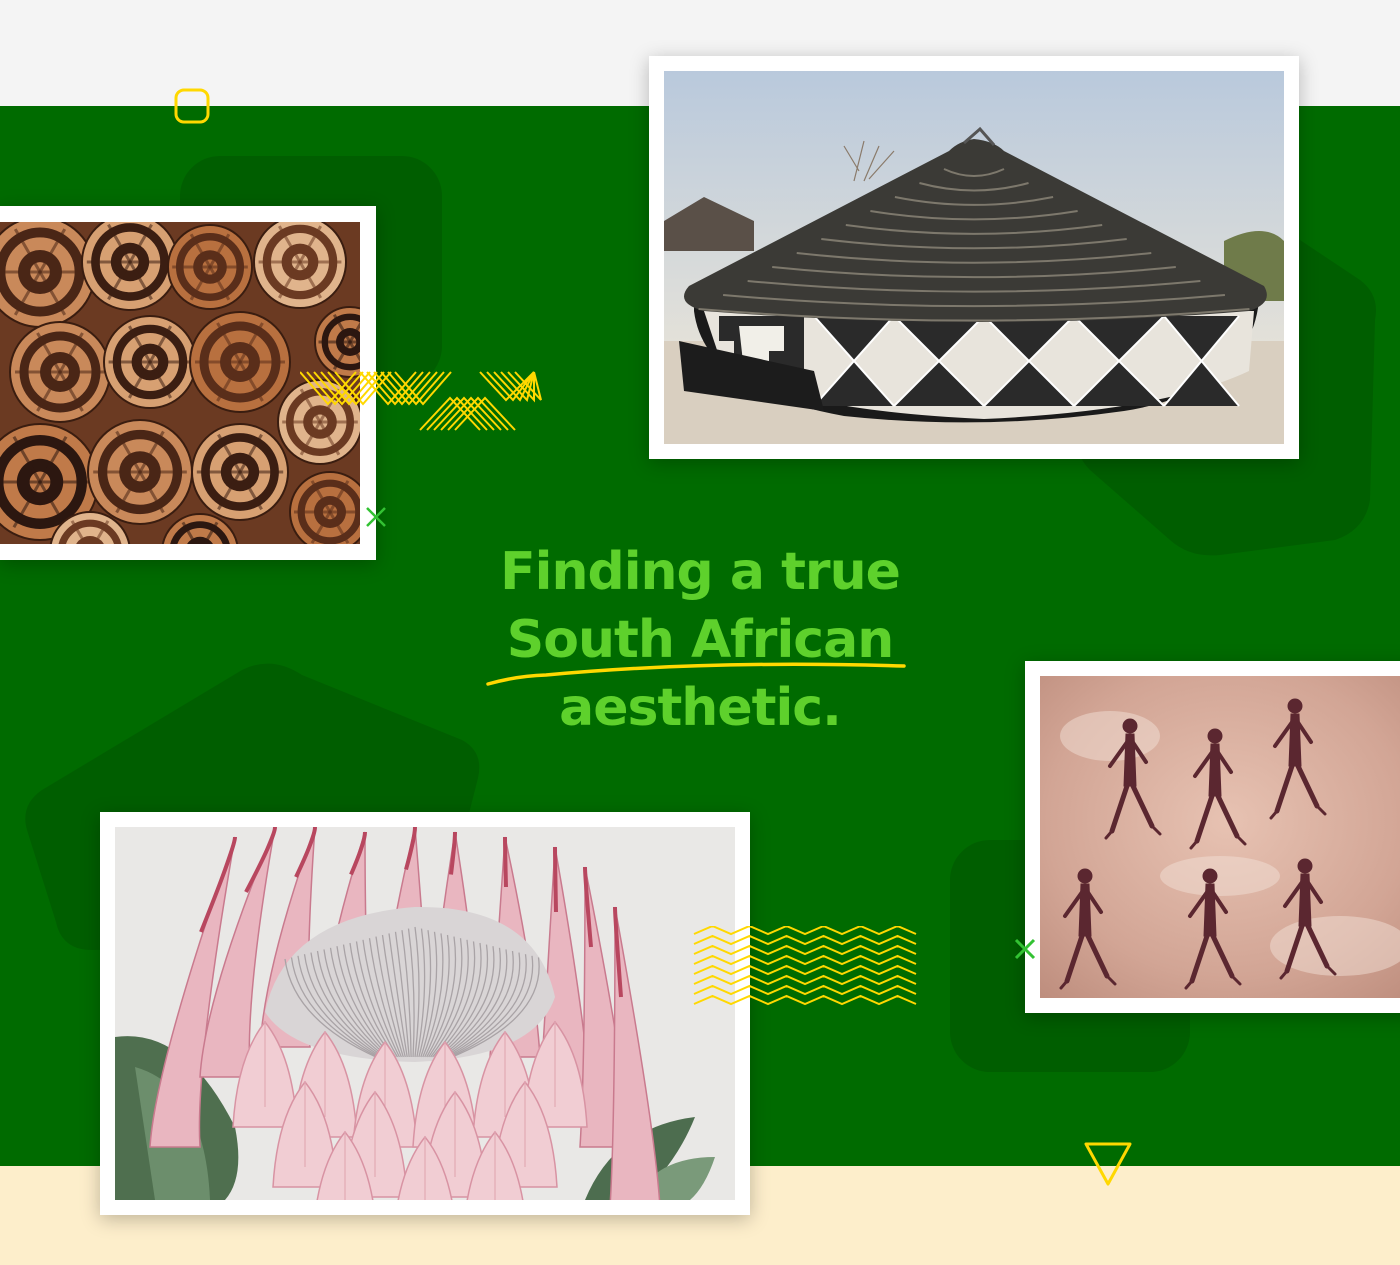  What do you see at coordinates (696, 674) in the screenshot?
I see `headline-underline-icon` at bounding box center [696, 674].